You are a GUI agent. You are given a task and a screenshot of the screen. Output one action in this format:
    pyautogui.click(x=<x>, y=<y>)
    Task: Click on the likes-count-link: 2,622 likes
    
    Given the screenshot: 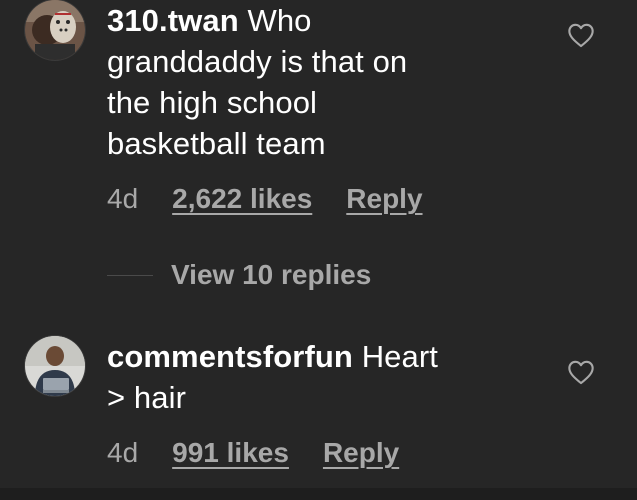 What is the action you would take?
    pyautogui.click(x=242, y=199)
    